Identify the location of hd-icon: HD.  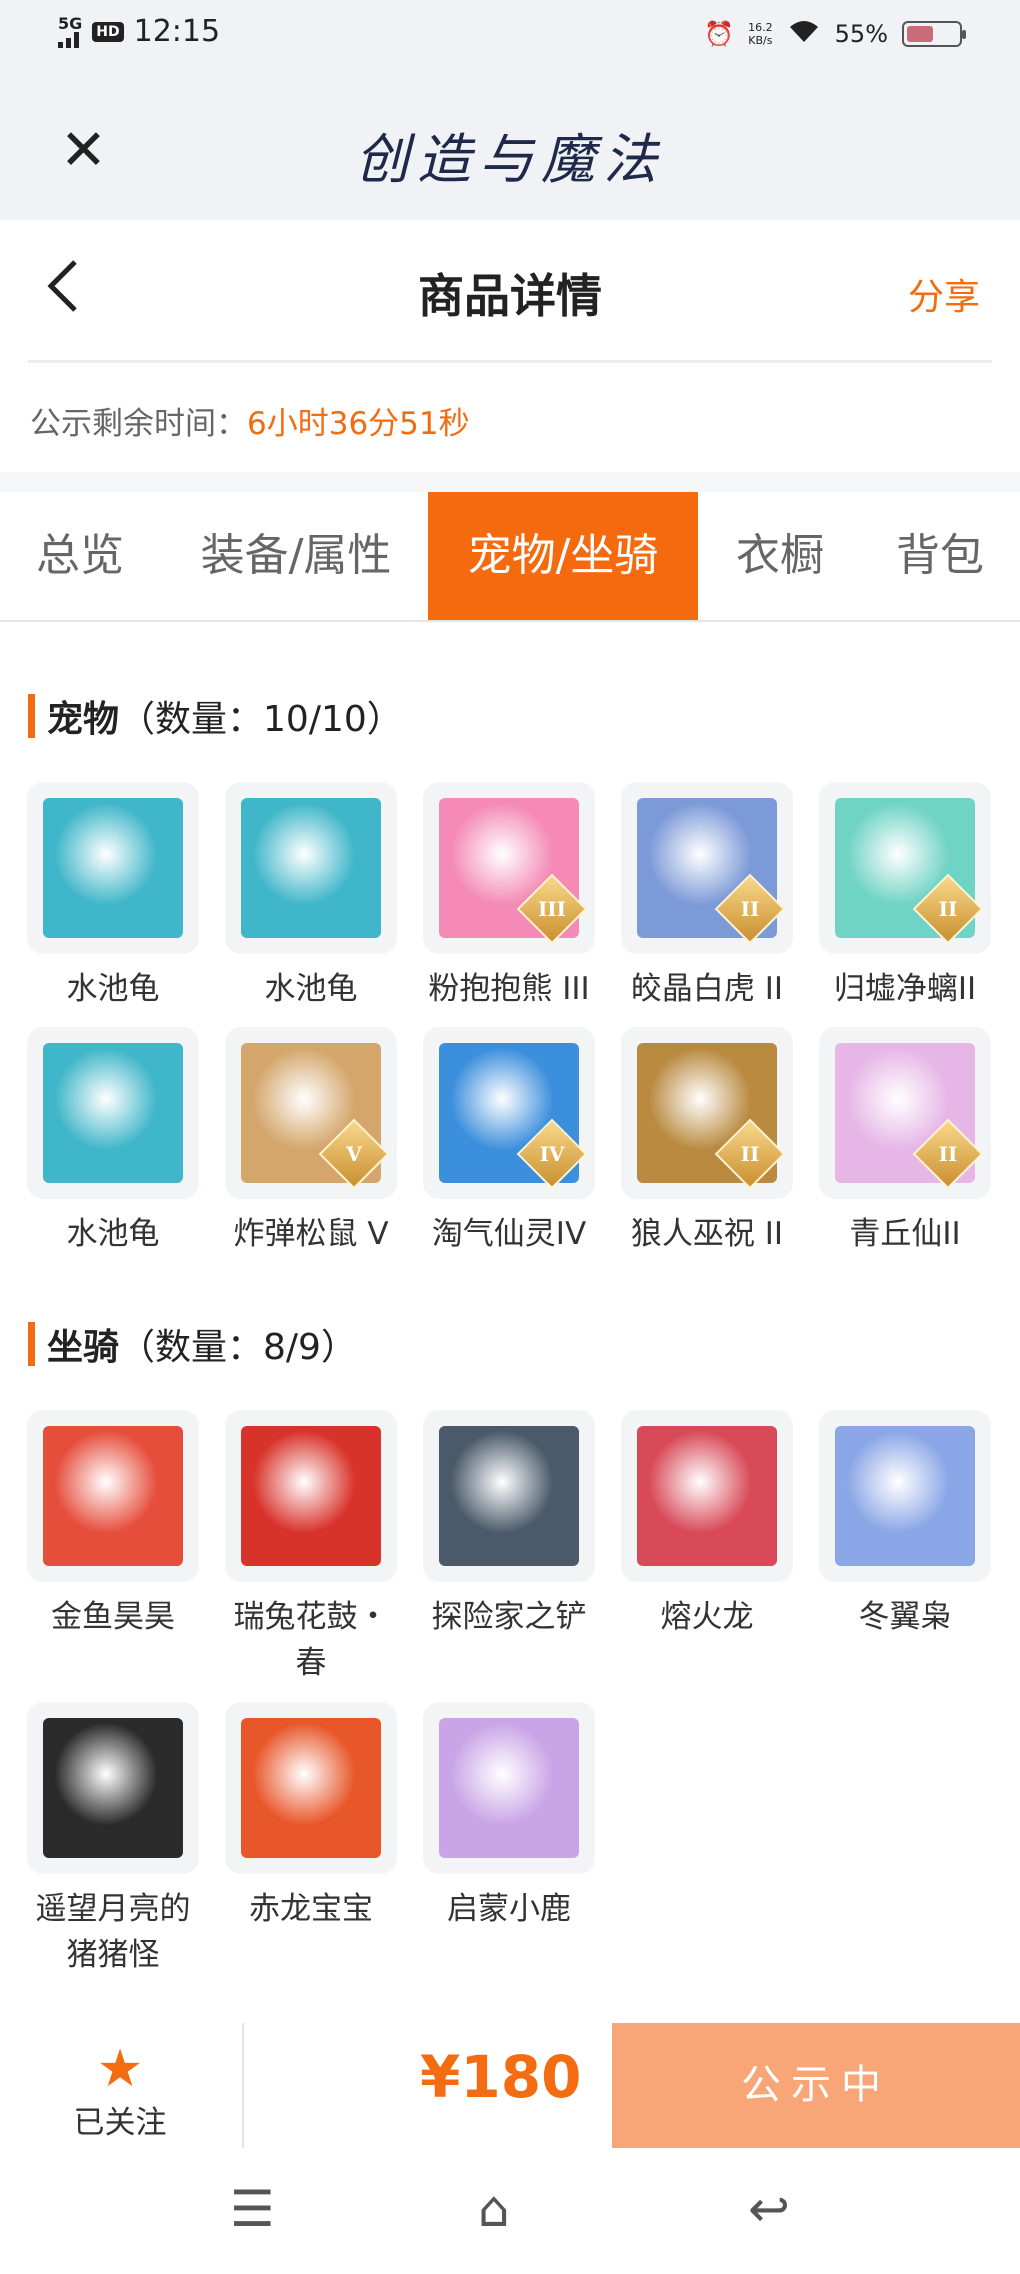
(108, 31).